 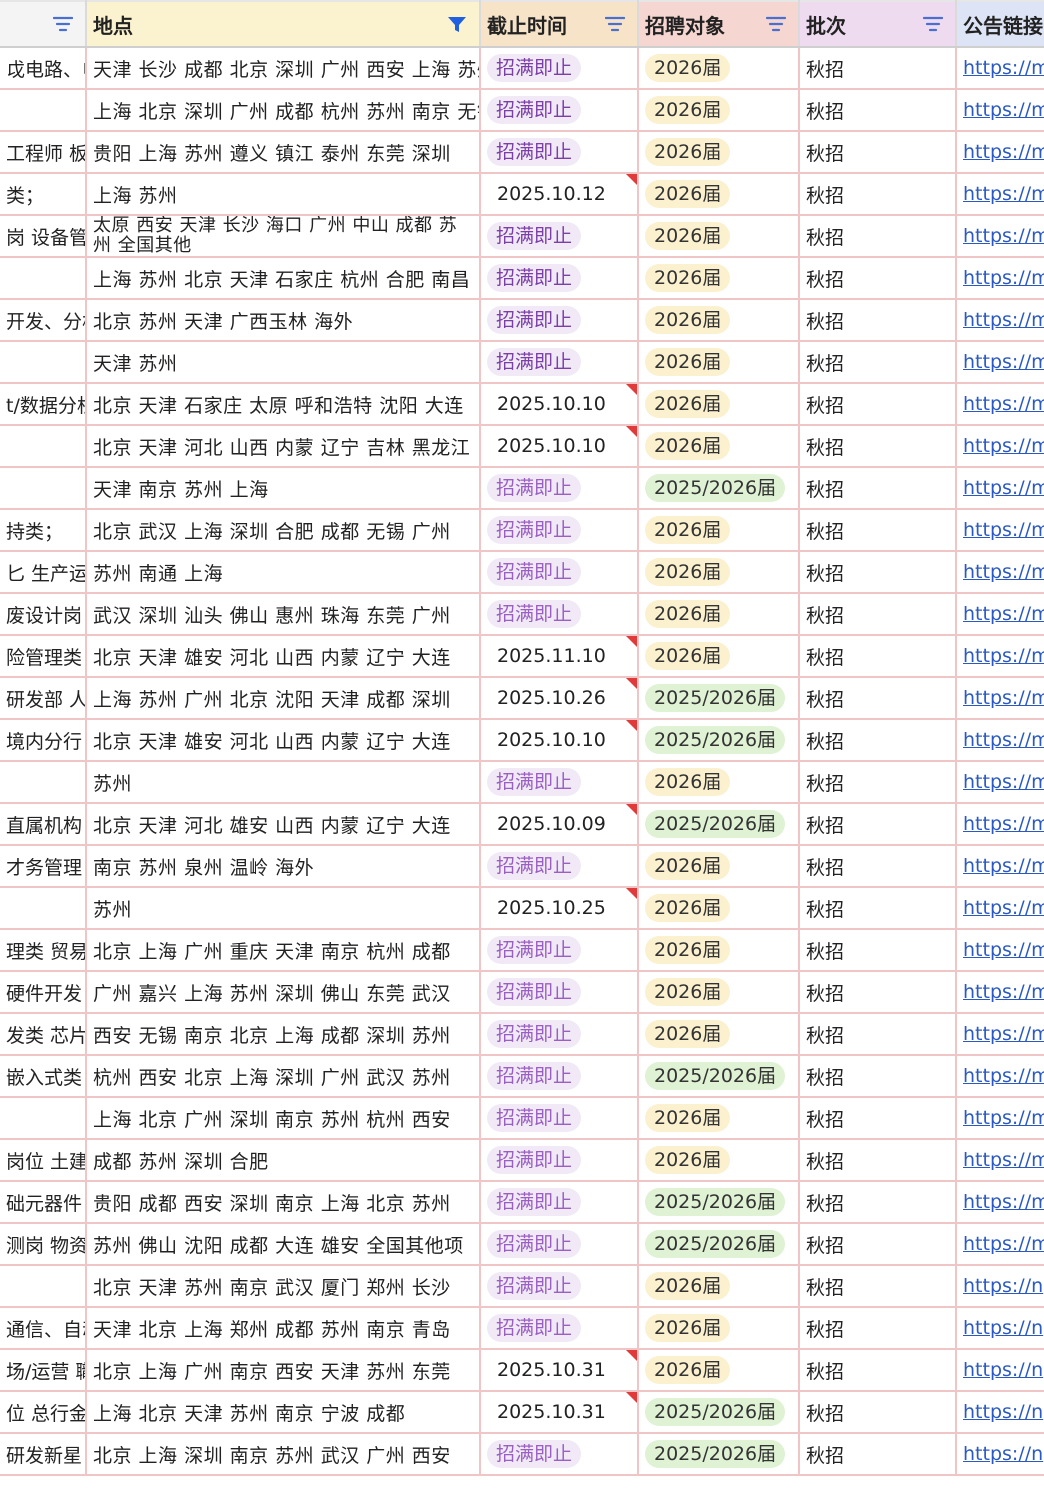 What do you see at coordinates (283, 782) in the screenshot?
I see `cell-location: 苏州` at bounding box center [283, 782].